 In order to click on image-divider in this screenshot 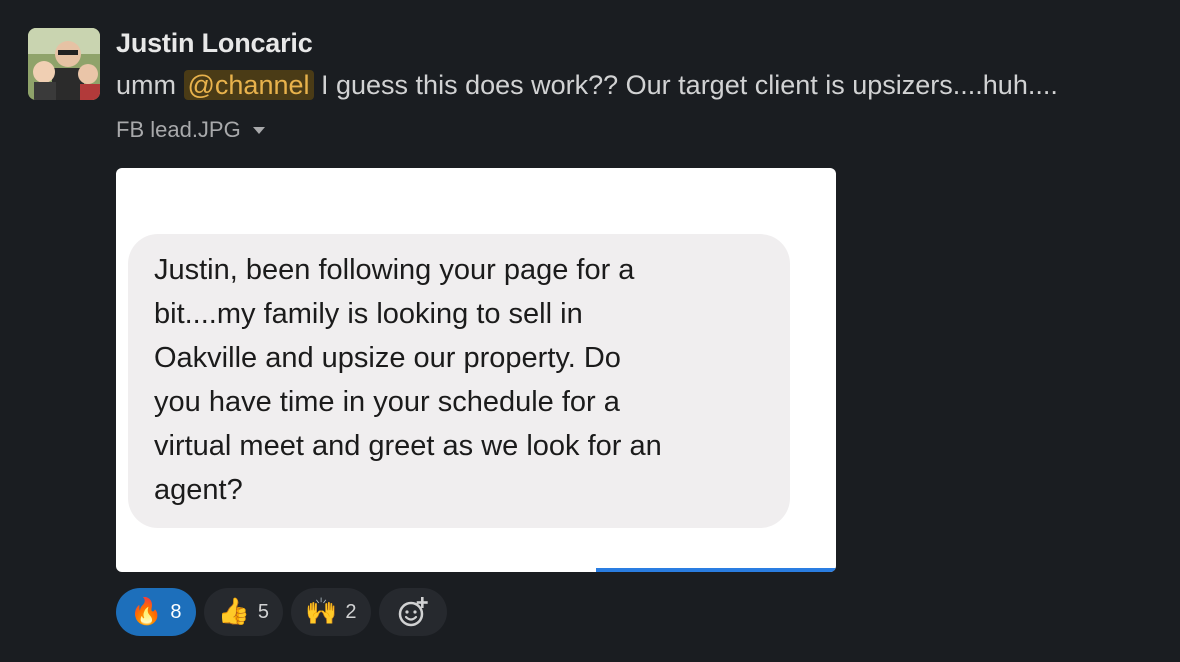, I will do `click(716, 570)`.